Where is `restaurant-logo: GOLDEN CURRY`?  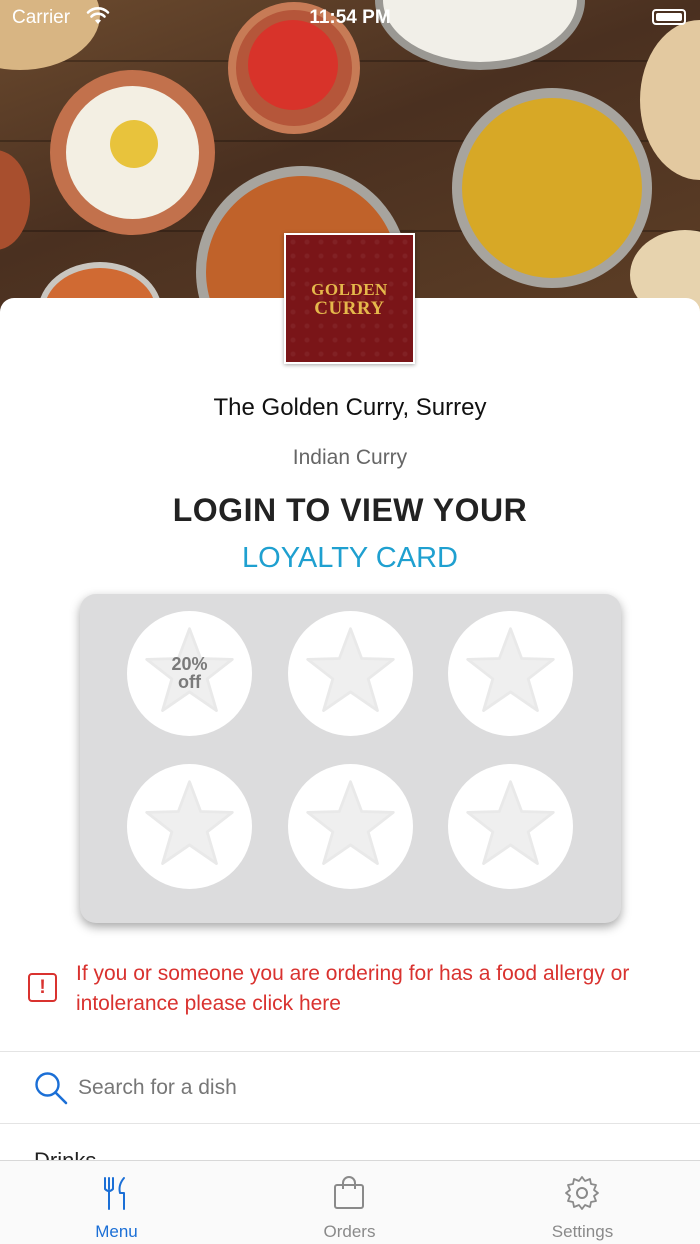 restaurant-logo: GOLDEN CURRY is located at coordinates (349, 298).